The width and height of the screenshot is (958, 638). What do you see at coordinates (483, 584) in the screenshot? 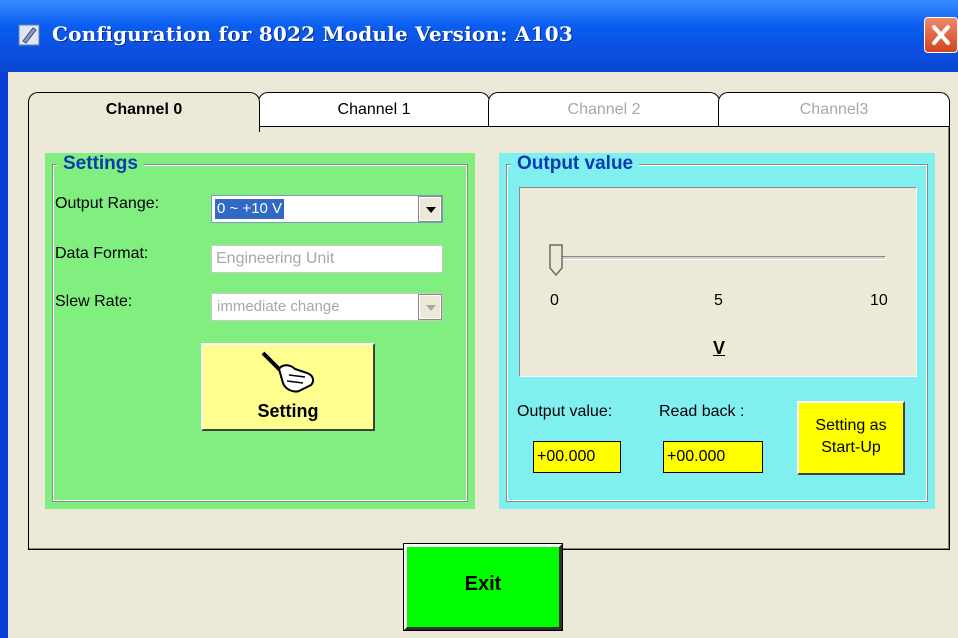
I see `exit-button-label: Exit` at bounding box center [483, 584].